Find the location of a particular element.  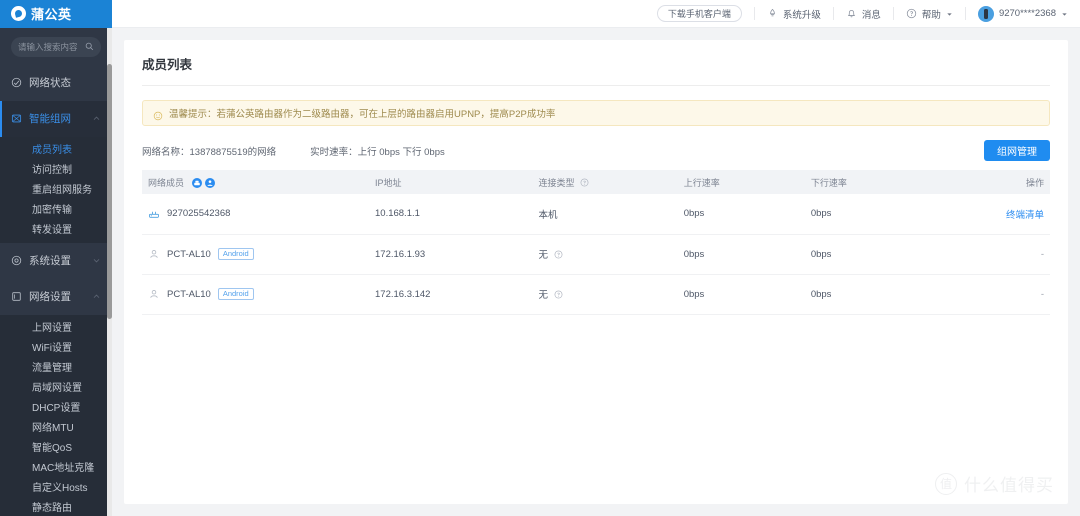

sidebar-subitem-label: 智能QoS is located at coordinates (52, 449).